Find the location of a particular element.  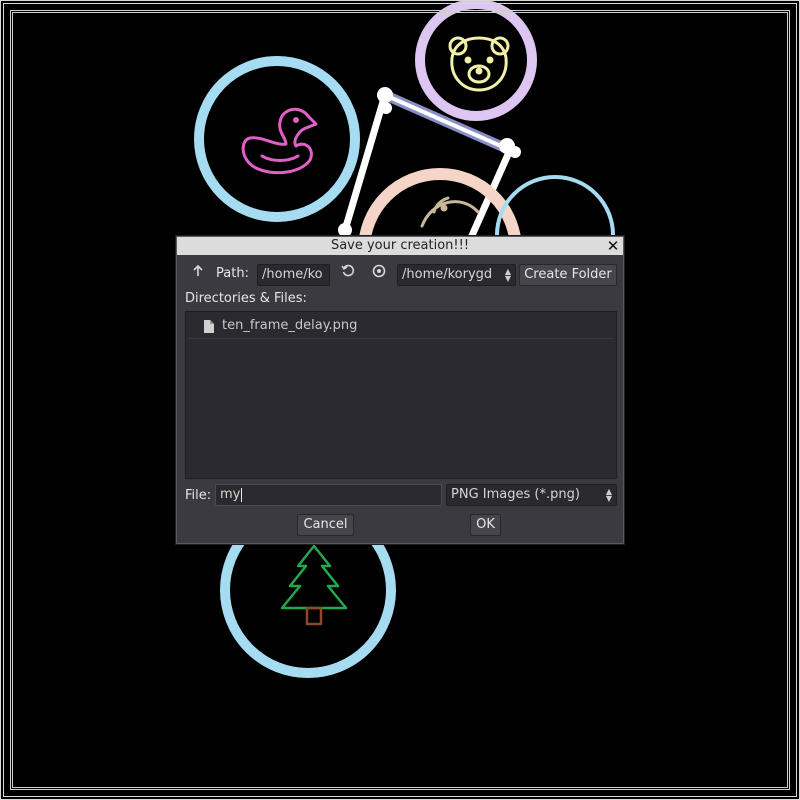

dialog-title: Save your creation!!! is located at coordinates (400, 245).